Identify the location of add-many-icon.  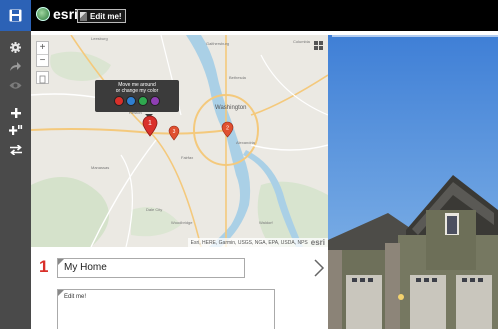
(15, 130).